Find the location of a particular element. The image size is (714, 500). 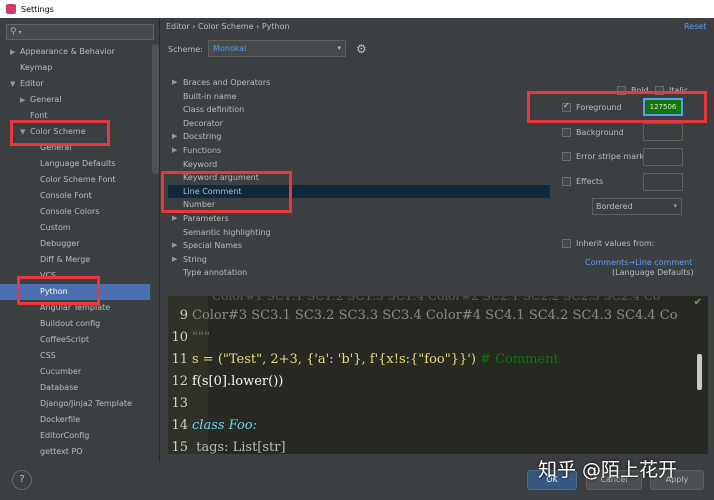

gear-icon: ⚙ is located at coordinates (363, 49).